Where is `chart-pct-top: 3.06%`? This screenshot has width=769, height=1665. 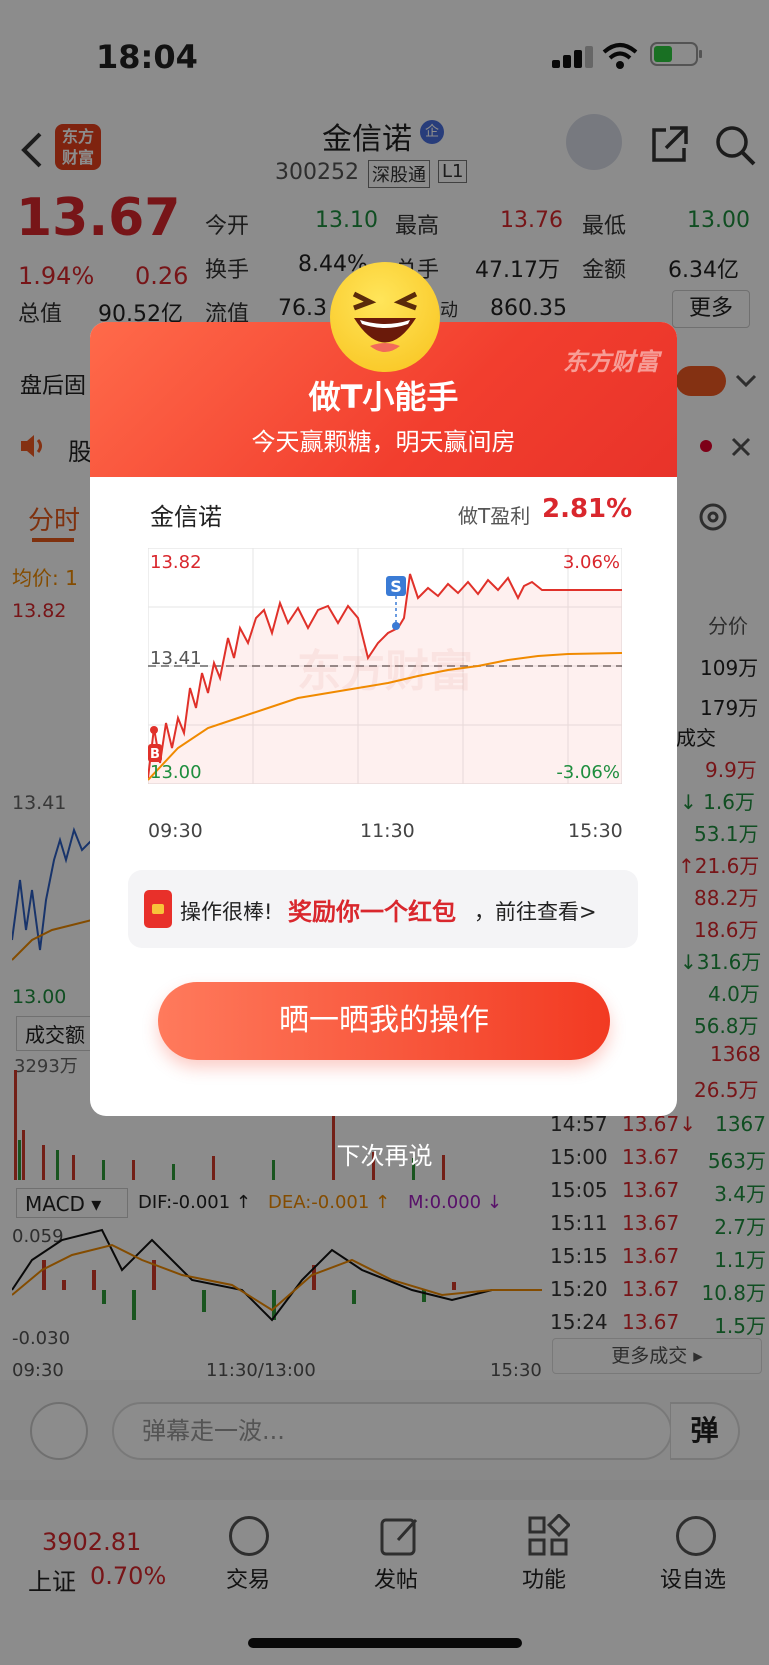
chart-pct-top: 3.06% is located at coordinates (591, 562).